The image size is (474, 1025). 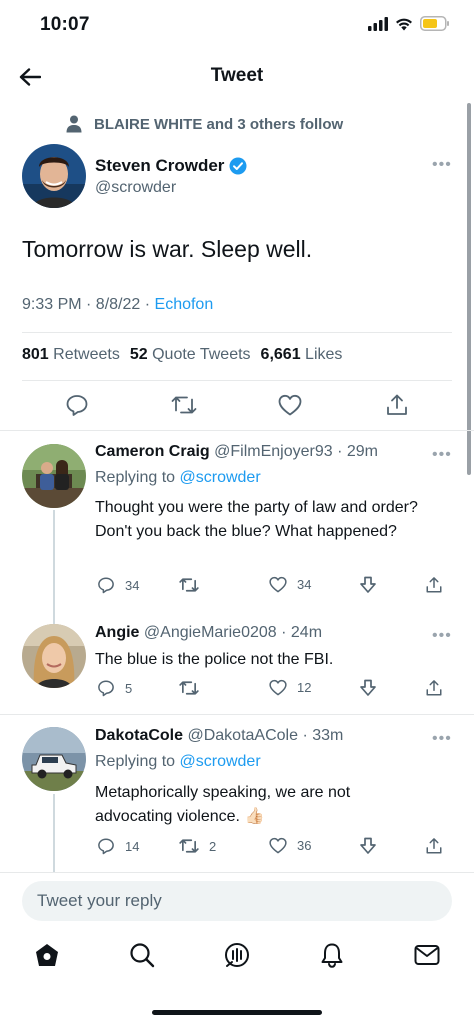 What do you see at coordinates (290, 584) in the screenshot?
I see `like-button: 34` at bounding box center [290, 584].